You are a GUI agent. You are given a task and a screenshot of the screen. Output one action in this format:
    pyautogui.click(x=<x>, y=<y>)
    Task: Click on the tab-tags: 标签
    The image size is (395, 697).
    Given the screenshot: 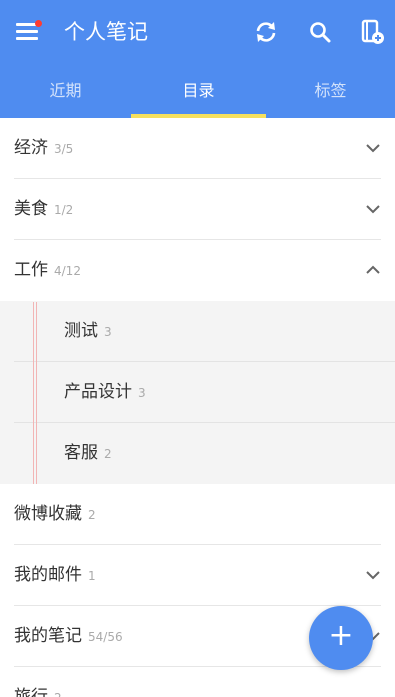 What is the action you would take?
    pyautogui.click(x=330, y=94)
    